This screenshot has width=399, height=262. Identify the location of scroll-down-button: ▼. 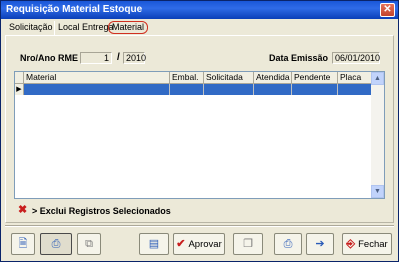
(377, 191).